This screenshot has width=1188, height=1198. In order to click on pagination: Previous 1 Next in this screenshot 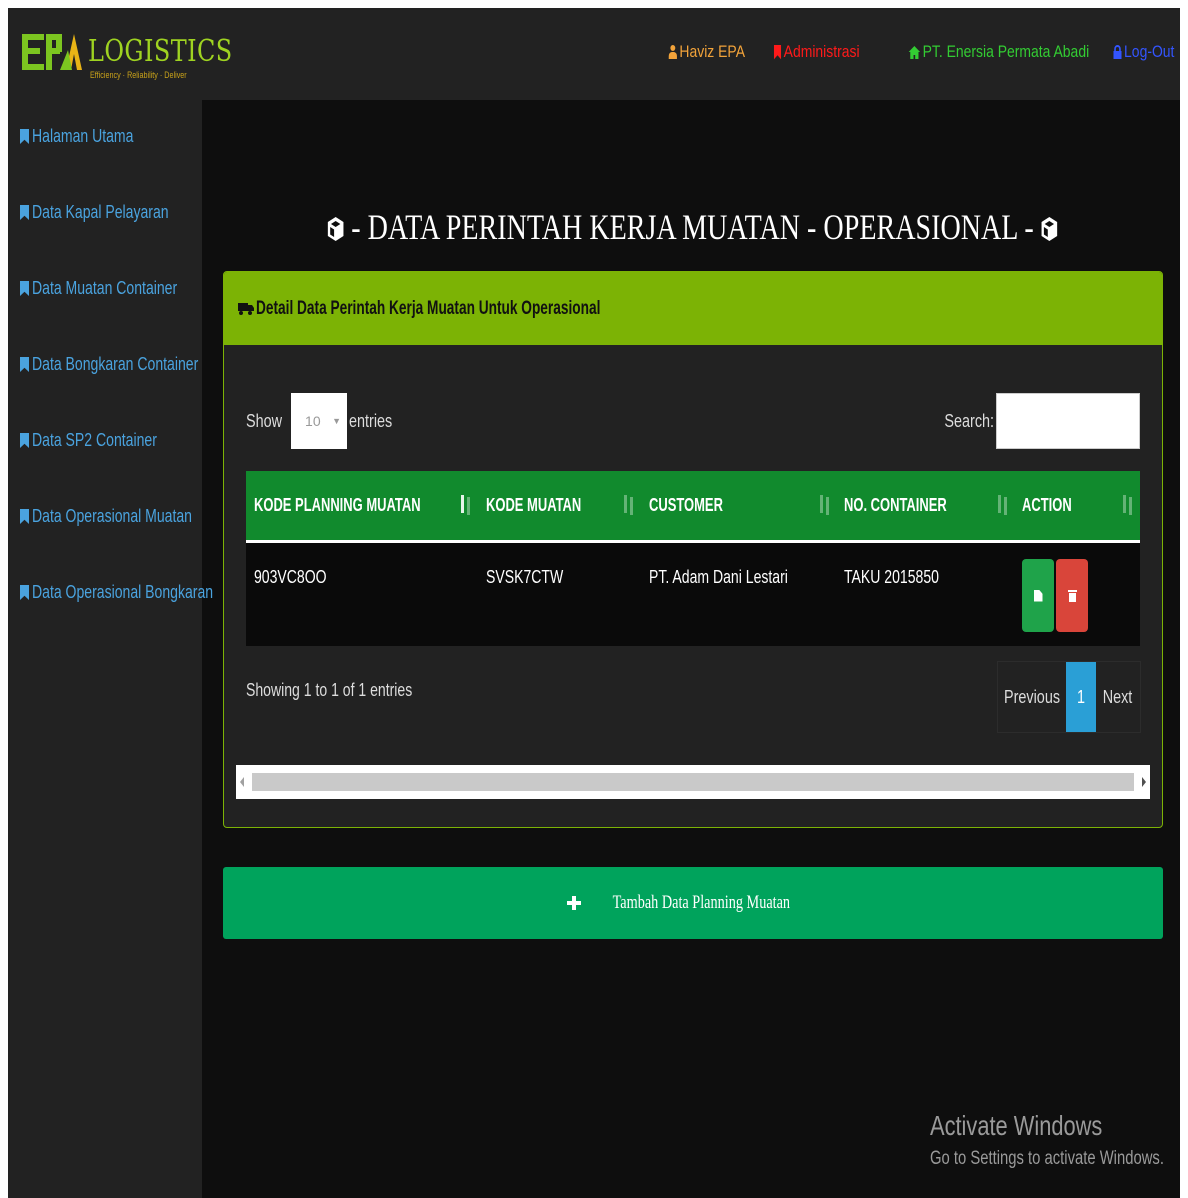, I will do `click(1069, 697)`.